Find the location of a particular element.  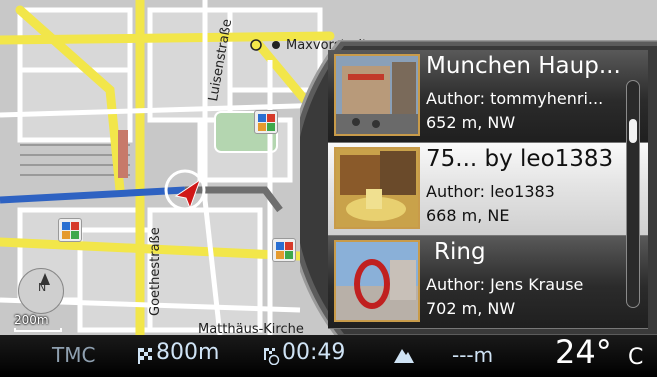

poi-author: Author: Jens Krause is located at coordinates (505, 284).